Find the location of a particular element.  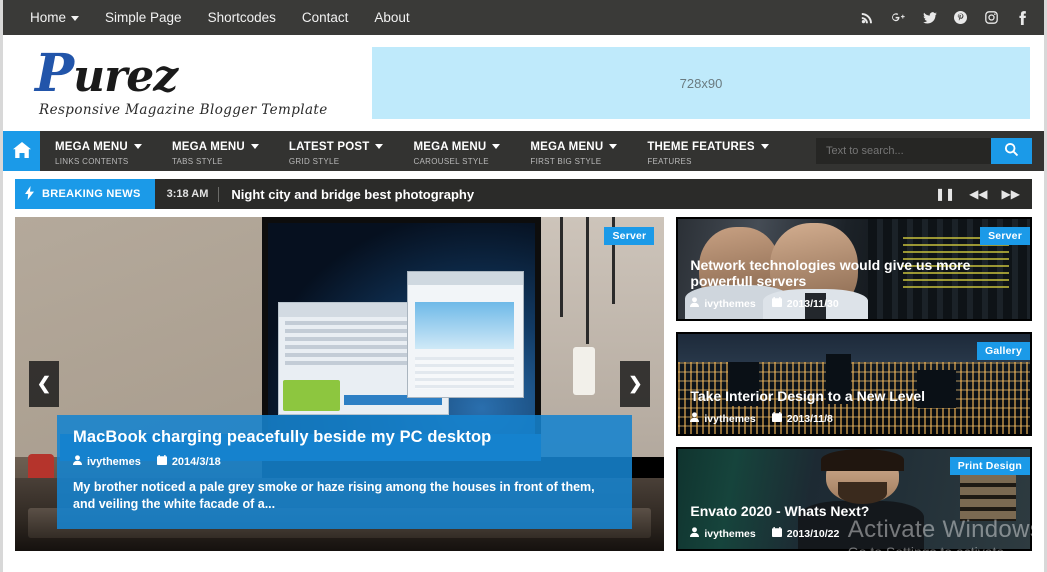

slider-author-name: ivythemes is located at coordinates (114, 461).